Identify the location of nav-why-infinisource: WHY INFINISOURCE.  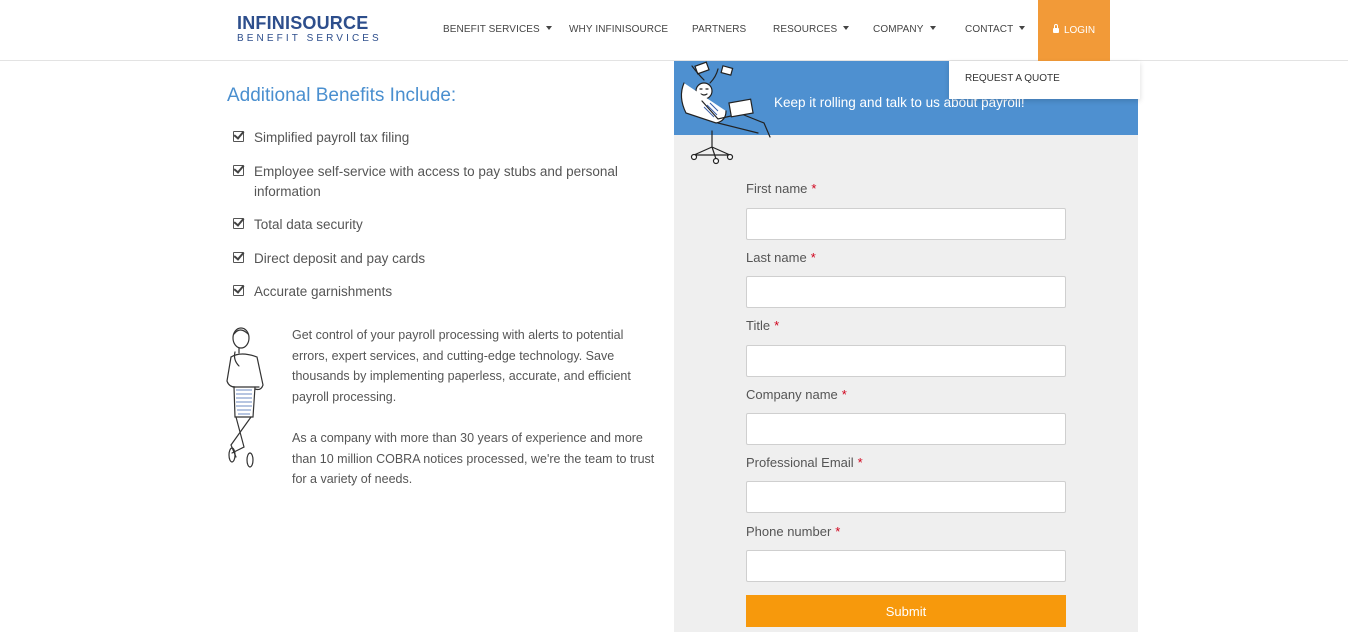
(618, 29).